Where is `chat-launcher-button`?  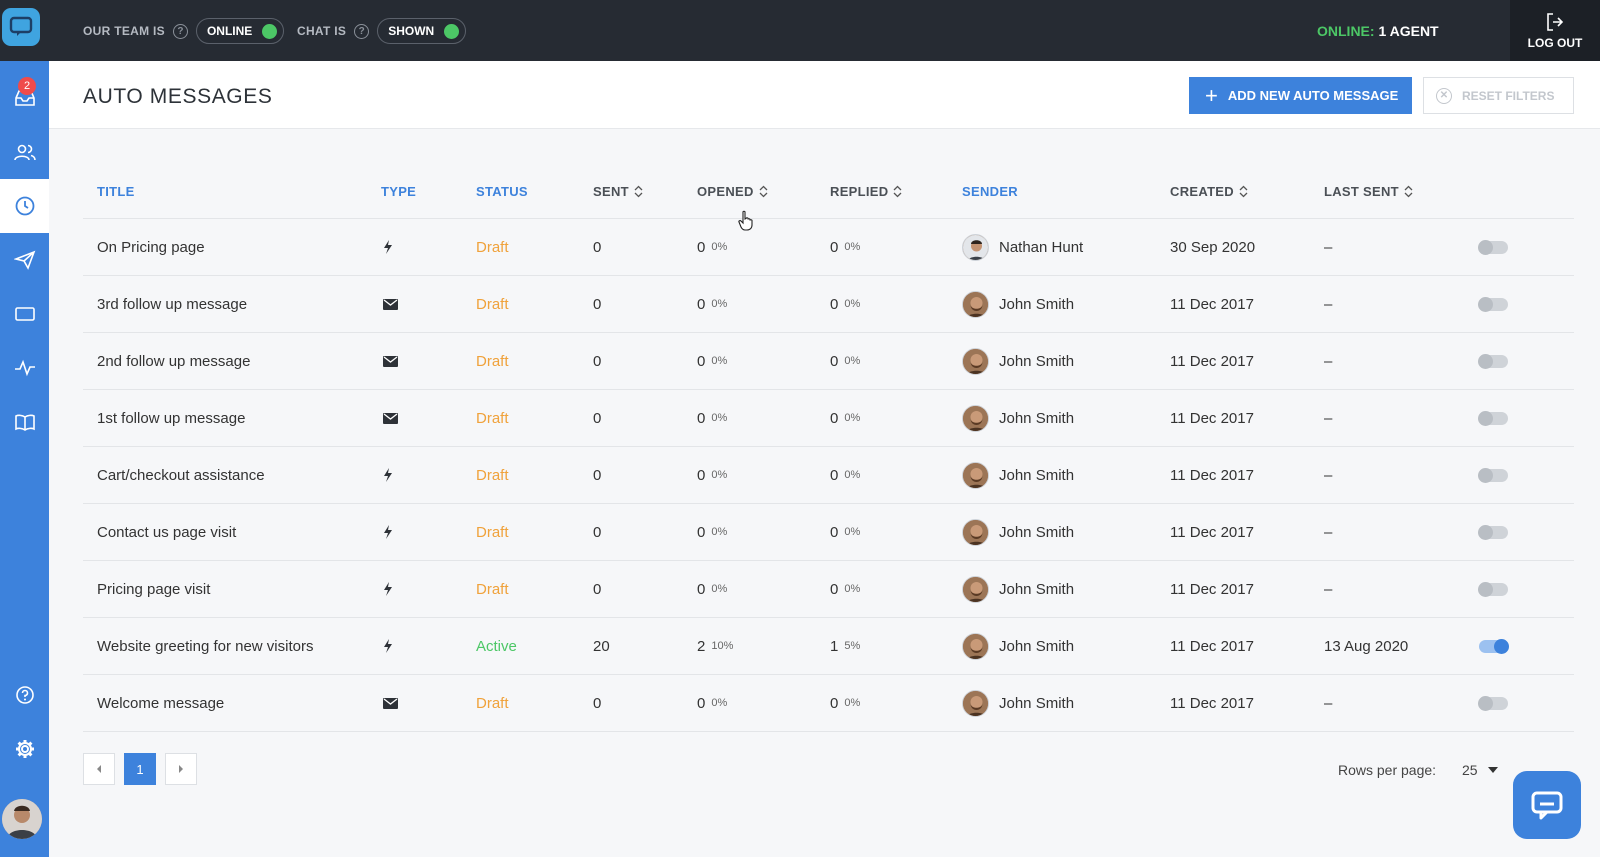
chat-launcher-button is located at coordinates (1547, 805).